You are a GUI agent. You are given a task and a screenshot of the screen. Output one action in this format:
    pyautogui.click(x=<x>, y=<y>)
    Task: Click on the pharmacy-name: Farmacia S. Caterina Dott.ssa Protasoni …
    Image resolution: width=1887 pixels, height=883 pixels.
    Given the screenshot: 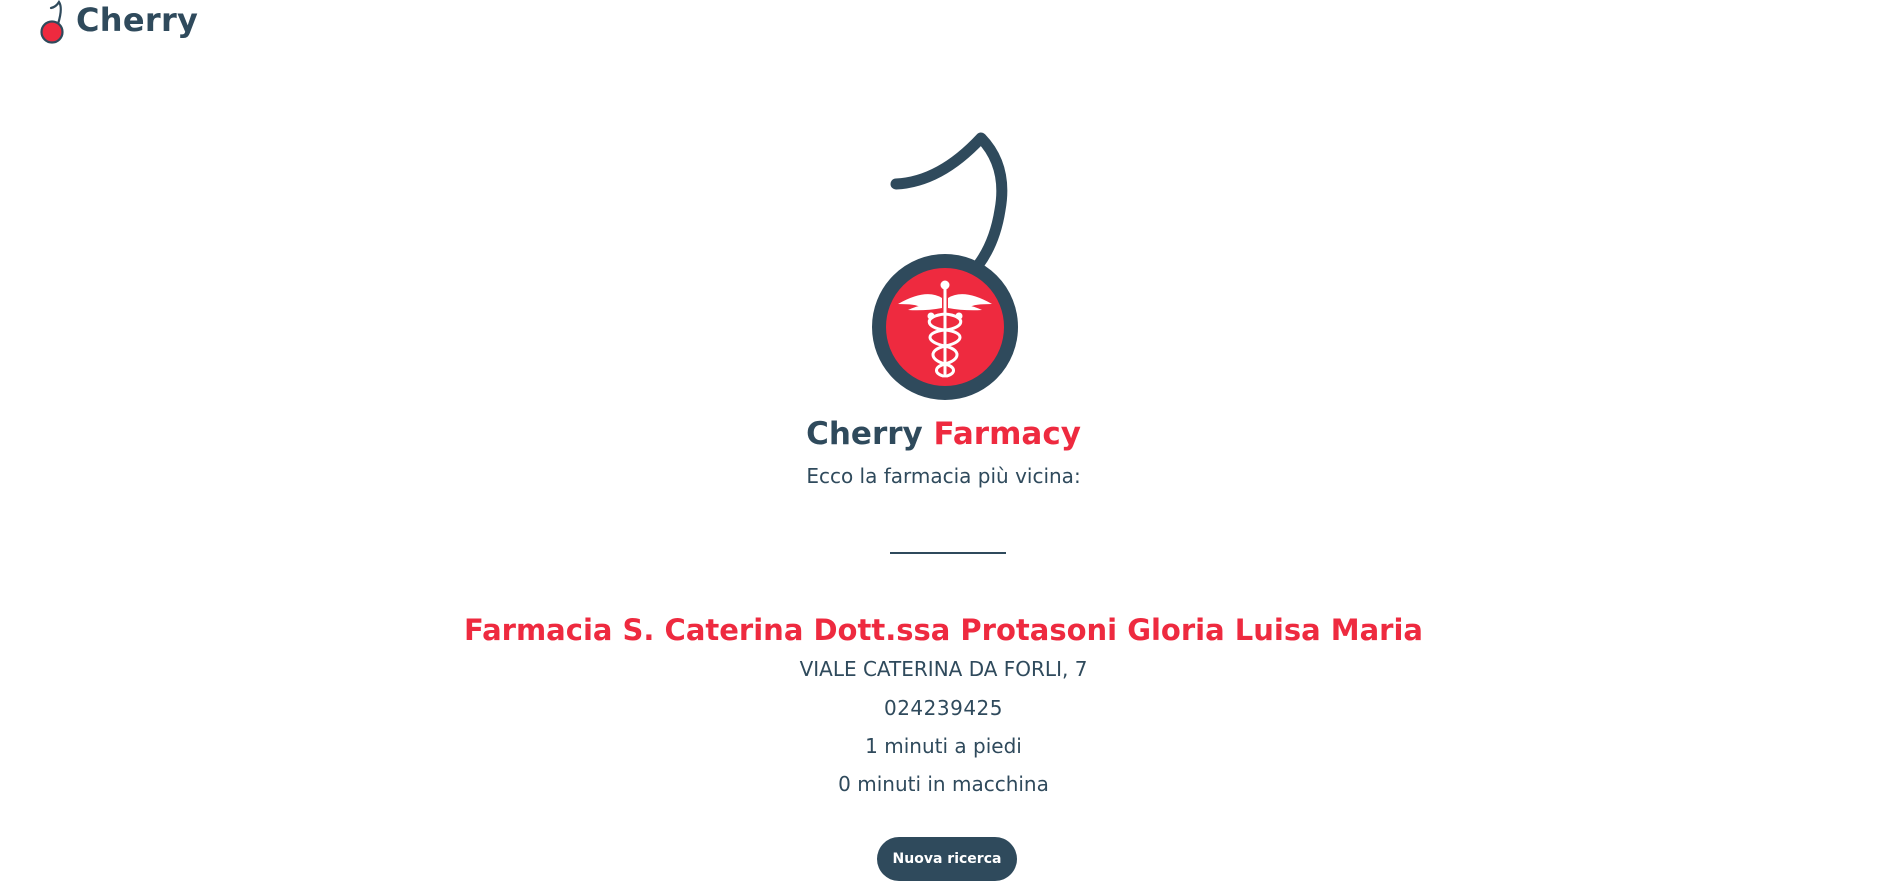 What is the action you would take?
    pyautogui.click(x=943, y=630)
    